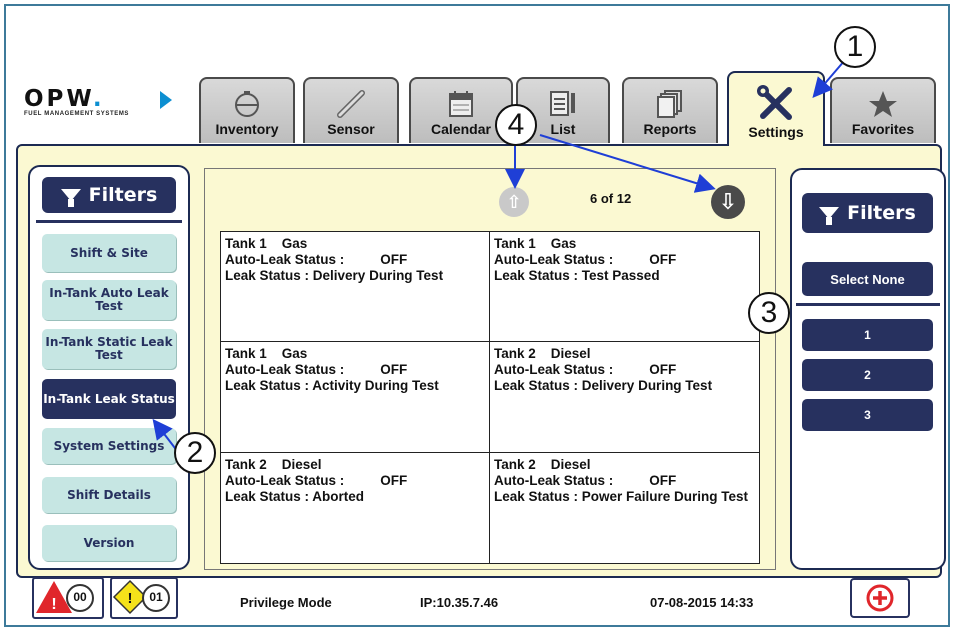 Image resolution: width=955 pixels, height=631 pixels. I want to click on alarm-triangle-icon: !, so click(65, 597).